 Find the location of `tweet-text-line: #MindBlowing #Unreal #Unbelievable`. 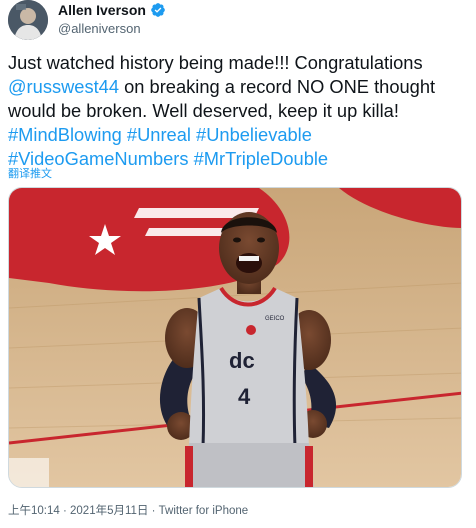

tweet-text-line: #MindBlowing #Unreal #Unbelievable is located at coordinates (238, 135).